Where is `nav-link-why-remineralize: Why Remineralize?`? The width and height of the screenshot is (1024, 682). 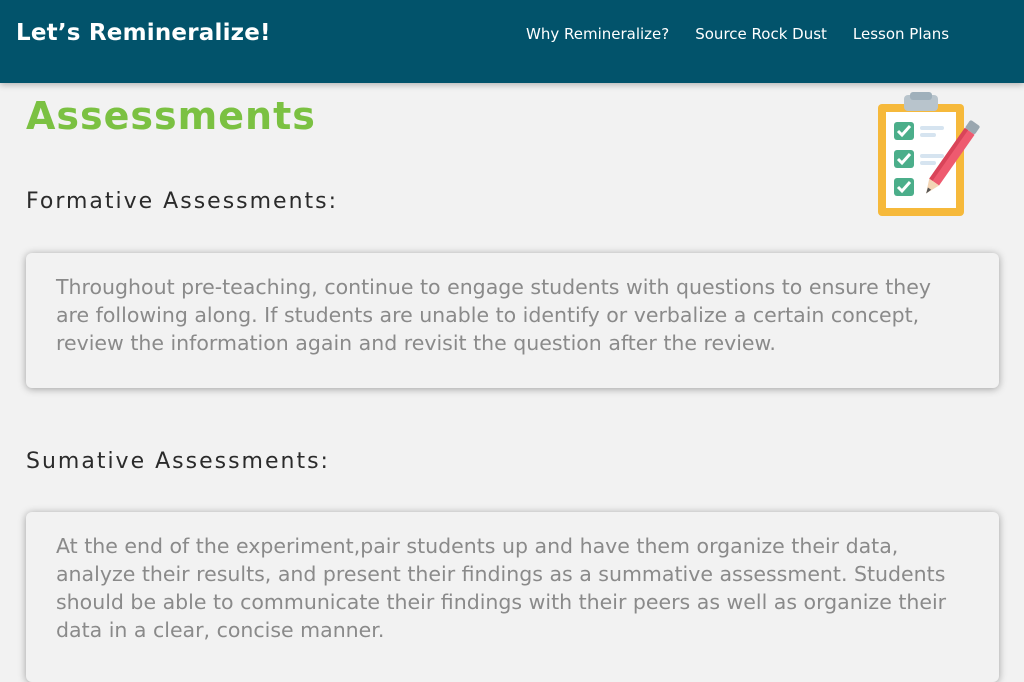
nav-link-why-remineralize: Why Remineralize? is located at coordinates (597, 34).